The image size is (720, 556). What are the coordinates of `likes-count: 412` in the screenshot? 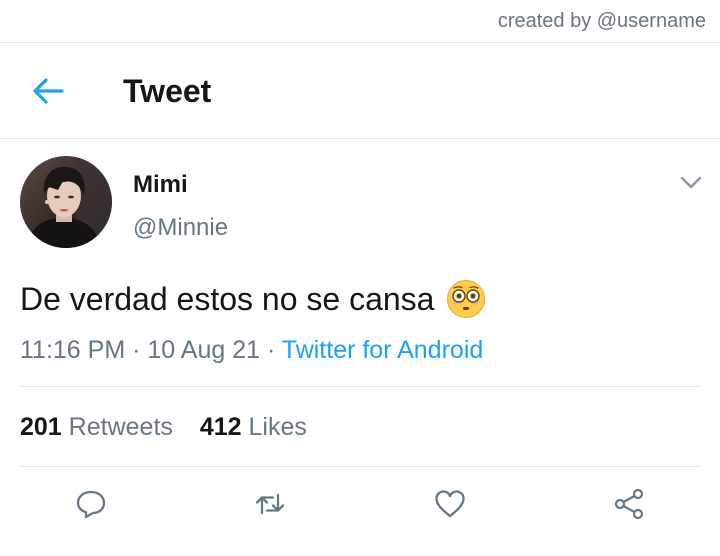 It's located at (220, 427).